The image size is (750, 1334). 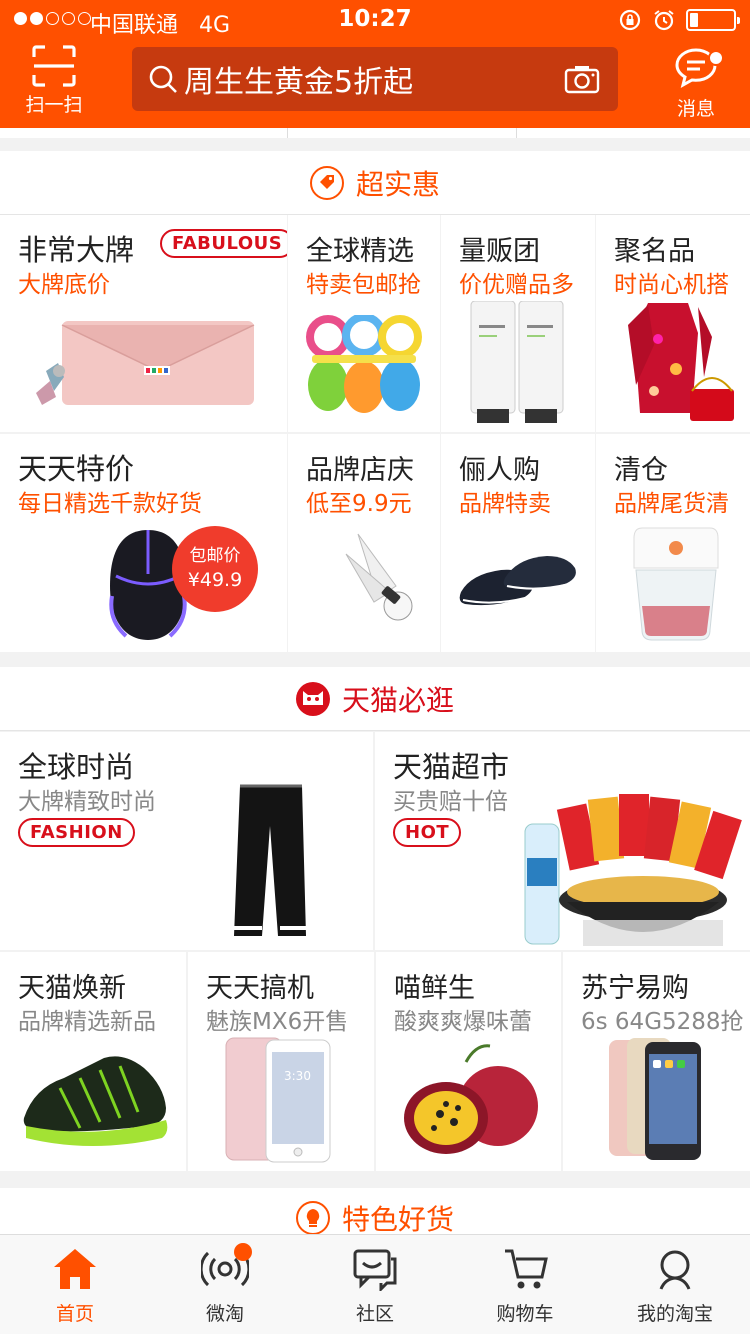 What do you see at coordinates (633, 870) in the screenshot?
I see `noodles-and-water-image` at bounding box center [633, 870].